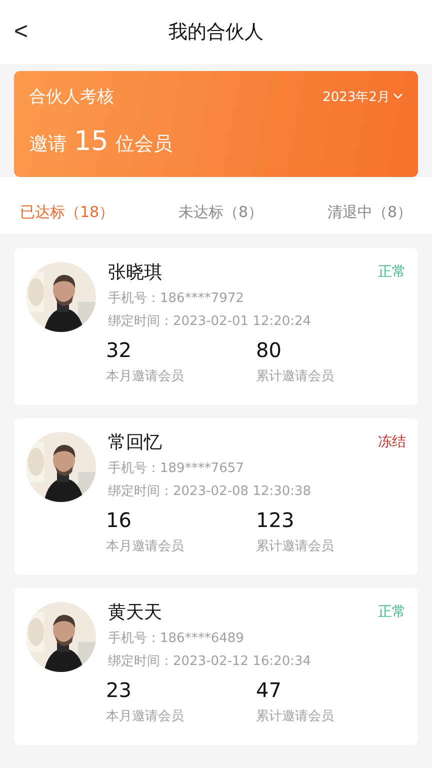  I want to click on invite-label: 邀请, so click(48, 144).